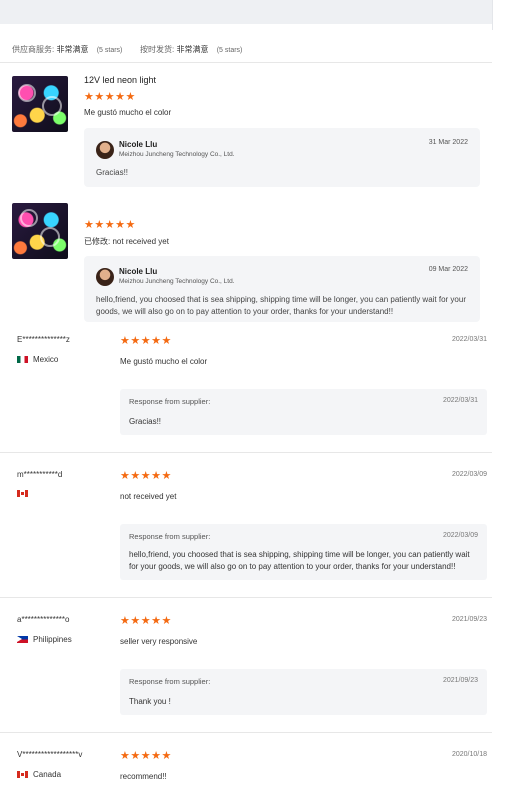 This screenshot has width=505, height=800. What do you see at coordinates (39, 774) in the screenshot?
I see `reviewer-country: Canada` at bounding box center [39, 774].